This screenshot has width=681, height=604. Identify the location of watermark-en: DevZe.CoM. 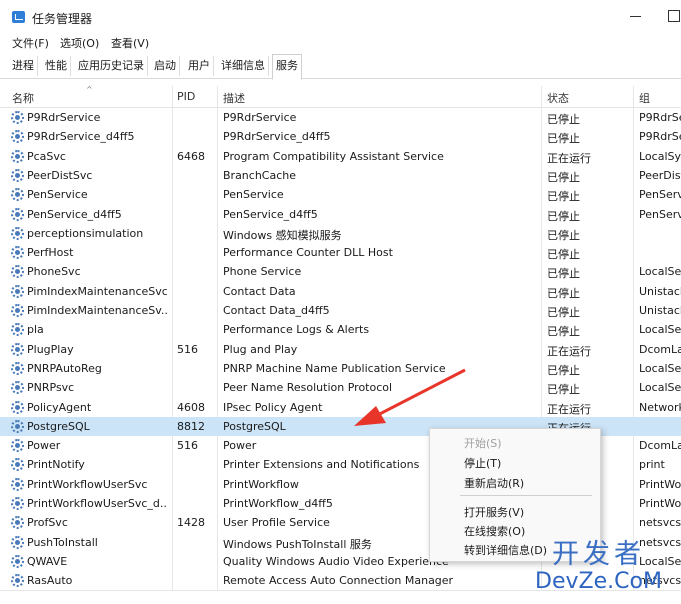
(598, 581).